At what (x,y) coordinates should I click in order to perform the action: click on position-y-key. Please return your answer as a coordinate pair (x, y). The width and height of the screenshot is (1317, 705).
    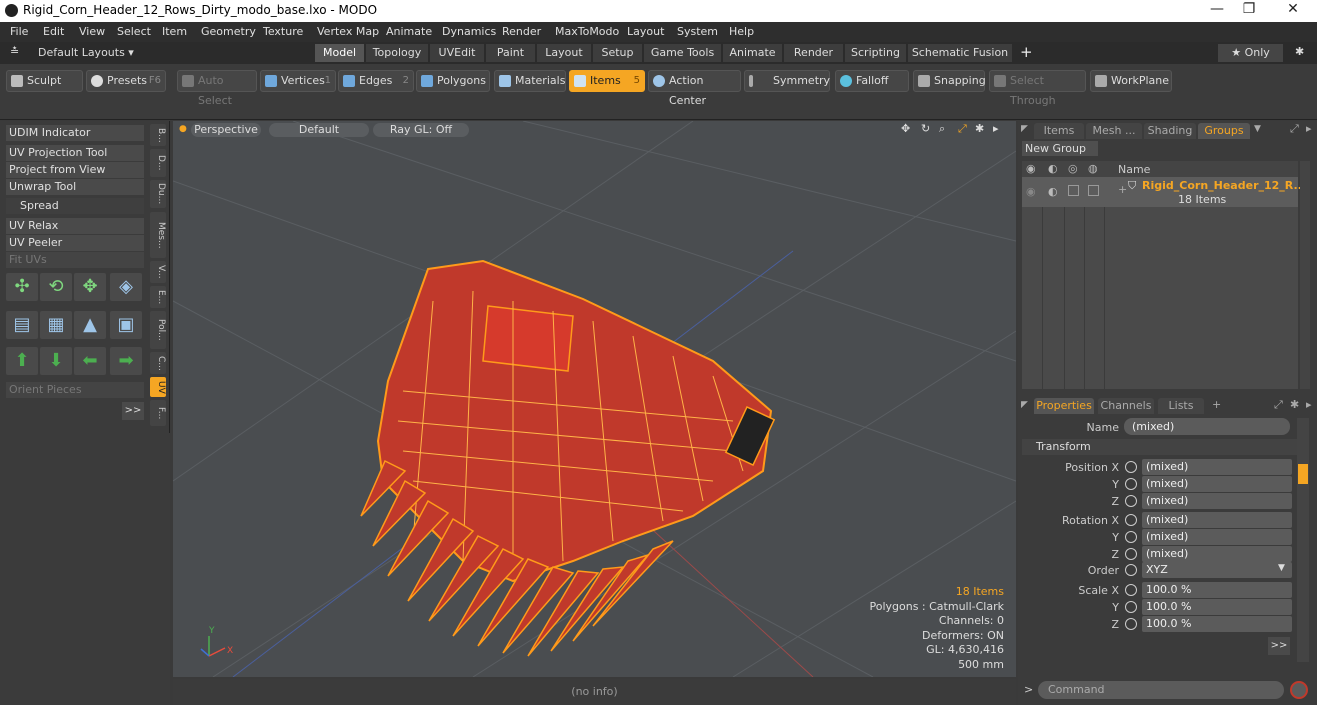
    Looking at the image, I should click on (1131, 484).